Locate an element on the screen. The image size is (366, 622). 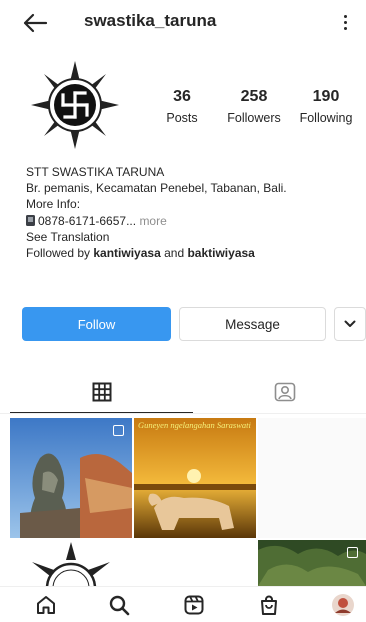
search-icon is located at coordinates (119, 605).